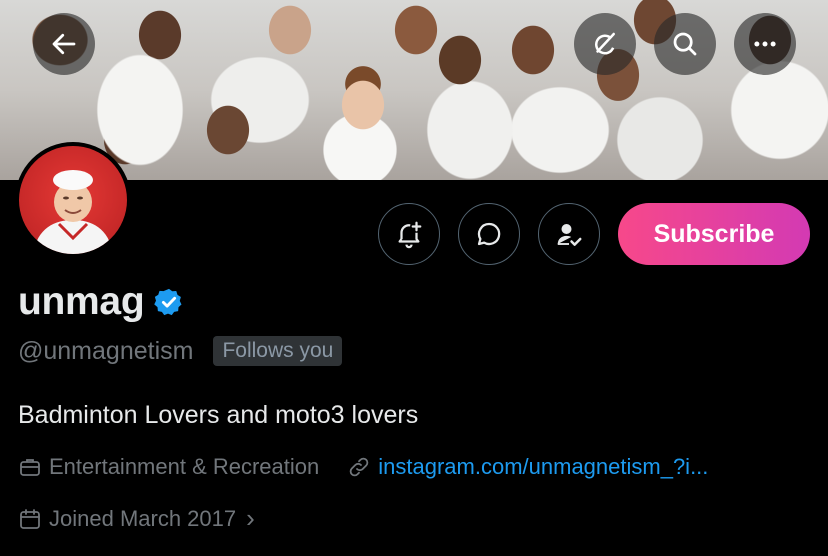 The image size is (828, 556). I want to click on person-check-icon, so click(569, 235).